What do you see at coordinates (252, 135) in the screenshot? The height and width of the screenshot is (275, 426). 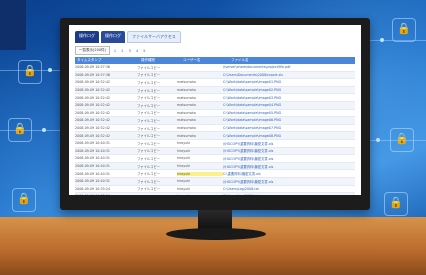 I see `cell-file: C:\Work\data\sample\image08.PNG` at bounding box center [252, 135].